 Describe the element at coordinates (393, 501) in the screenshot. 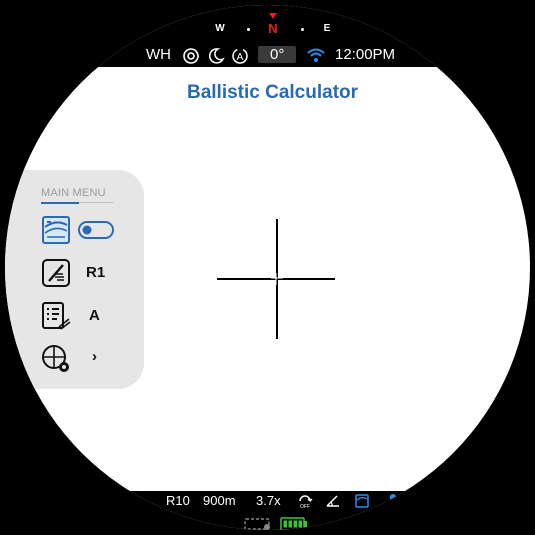

I see `microphone-icon` at that location.